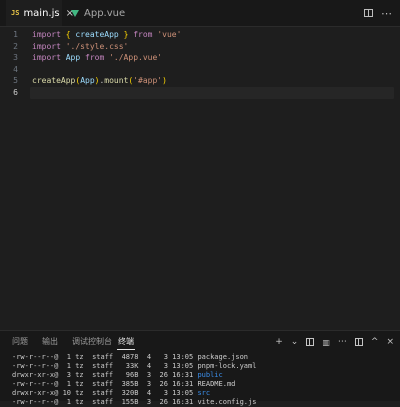 The image size is (400, 407). What do you see at coordinates (15, 46) in the screenshot?
I see `line-number: 2` at bounding box center [15, 46].